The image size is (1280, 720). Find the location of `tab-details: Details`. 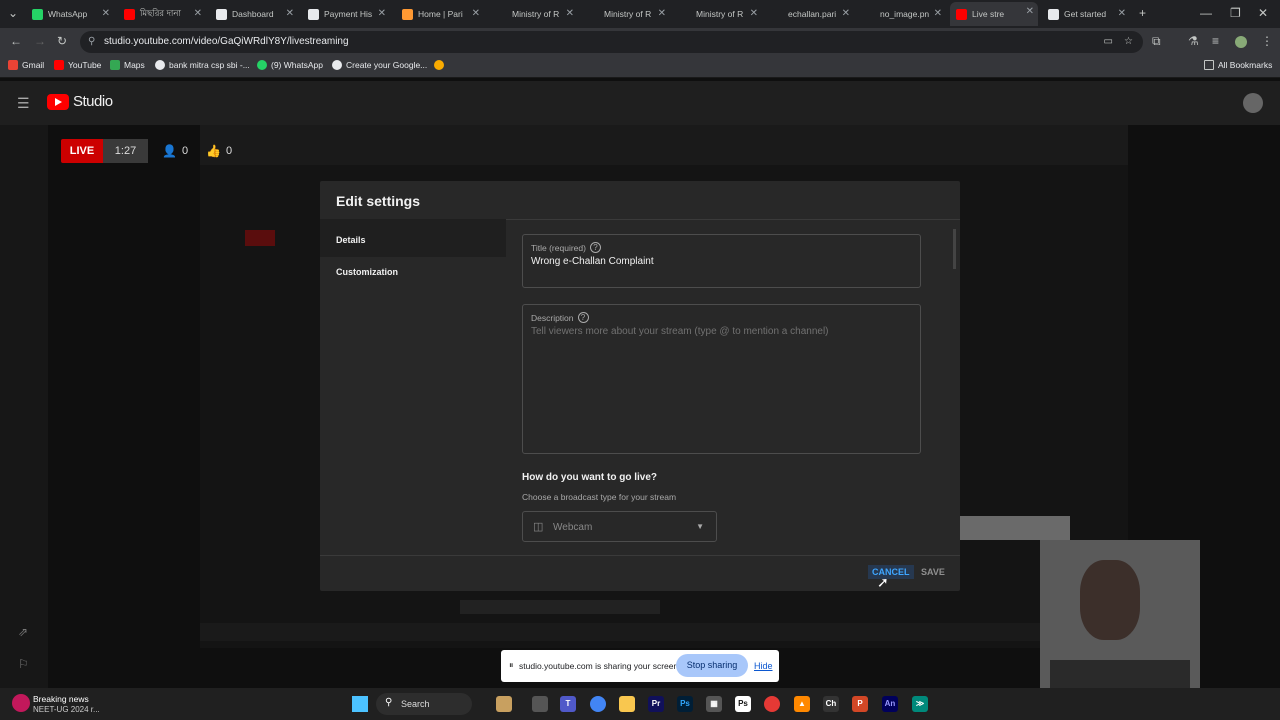

tab-details: Details is located at coordinates (351, 240).